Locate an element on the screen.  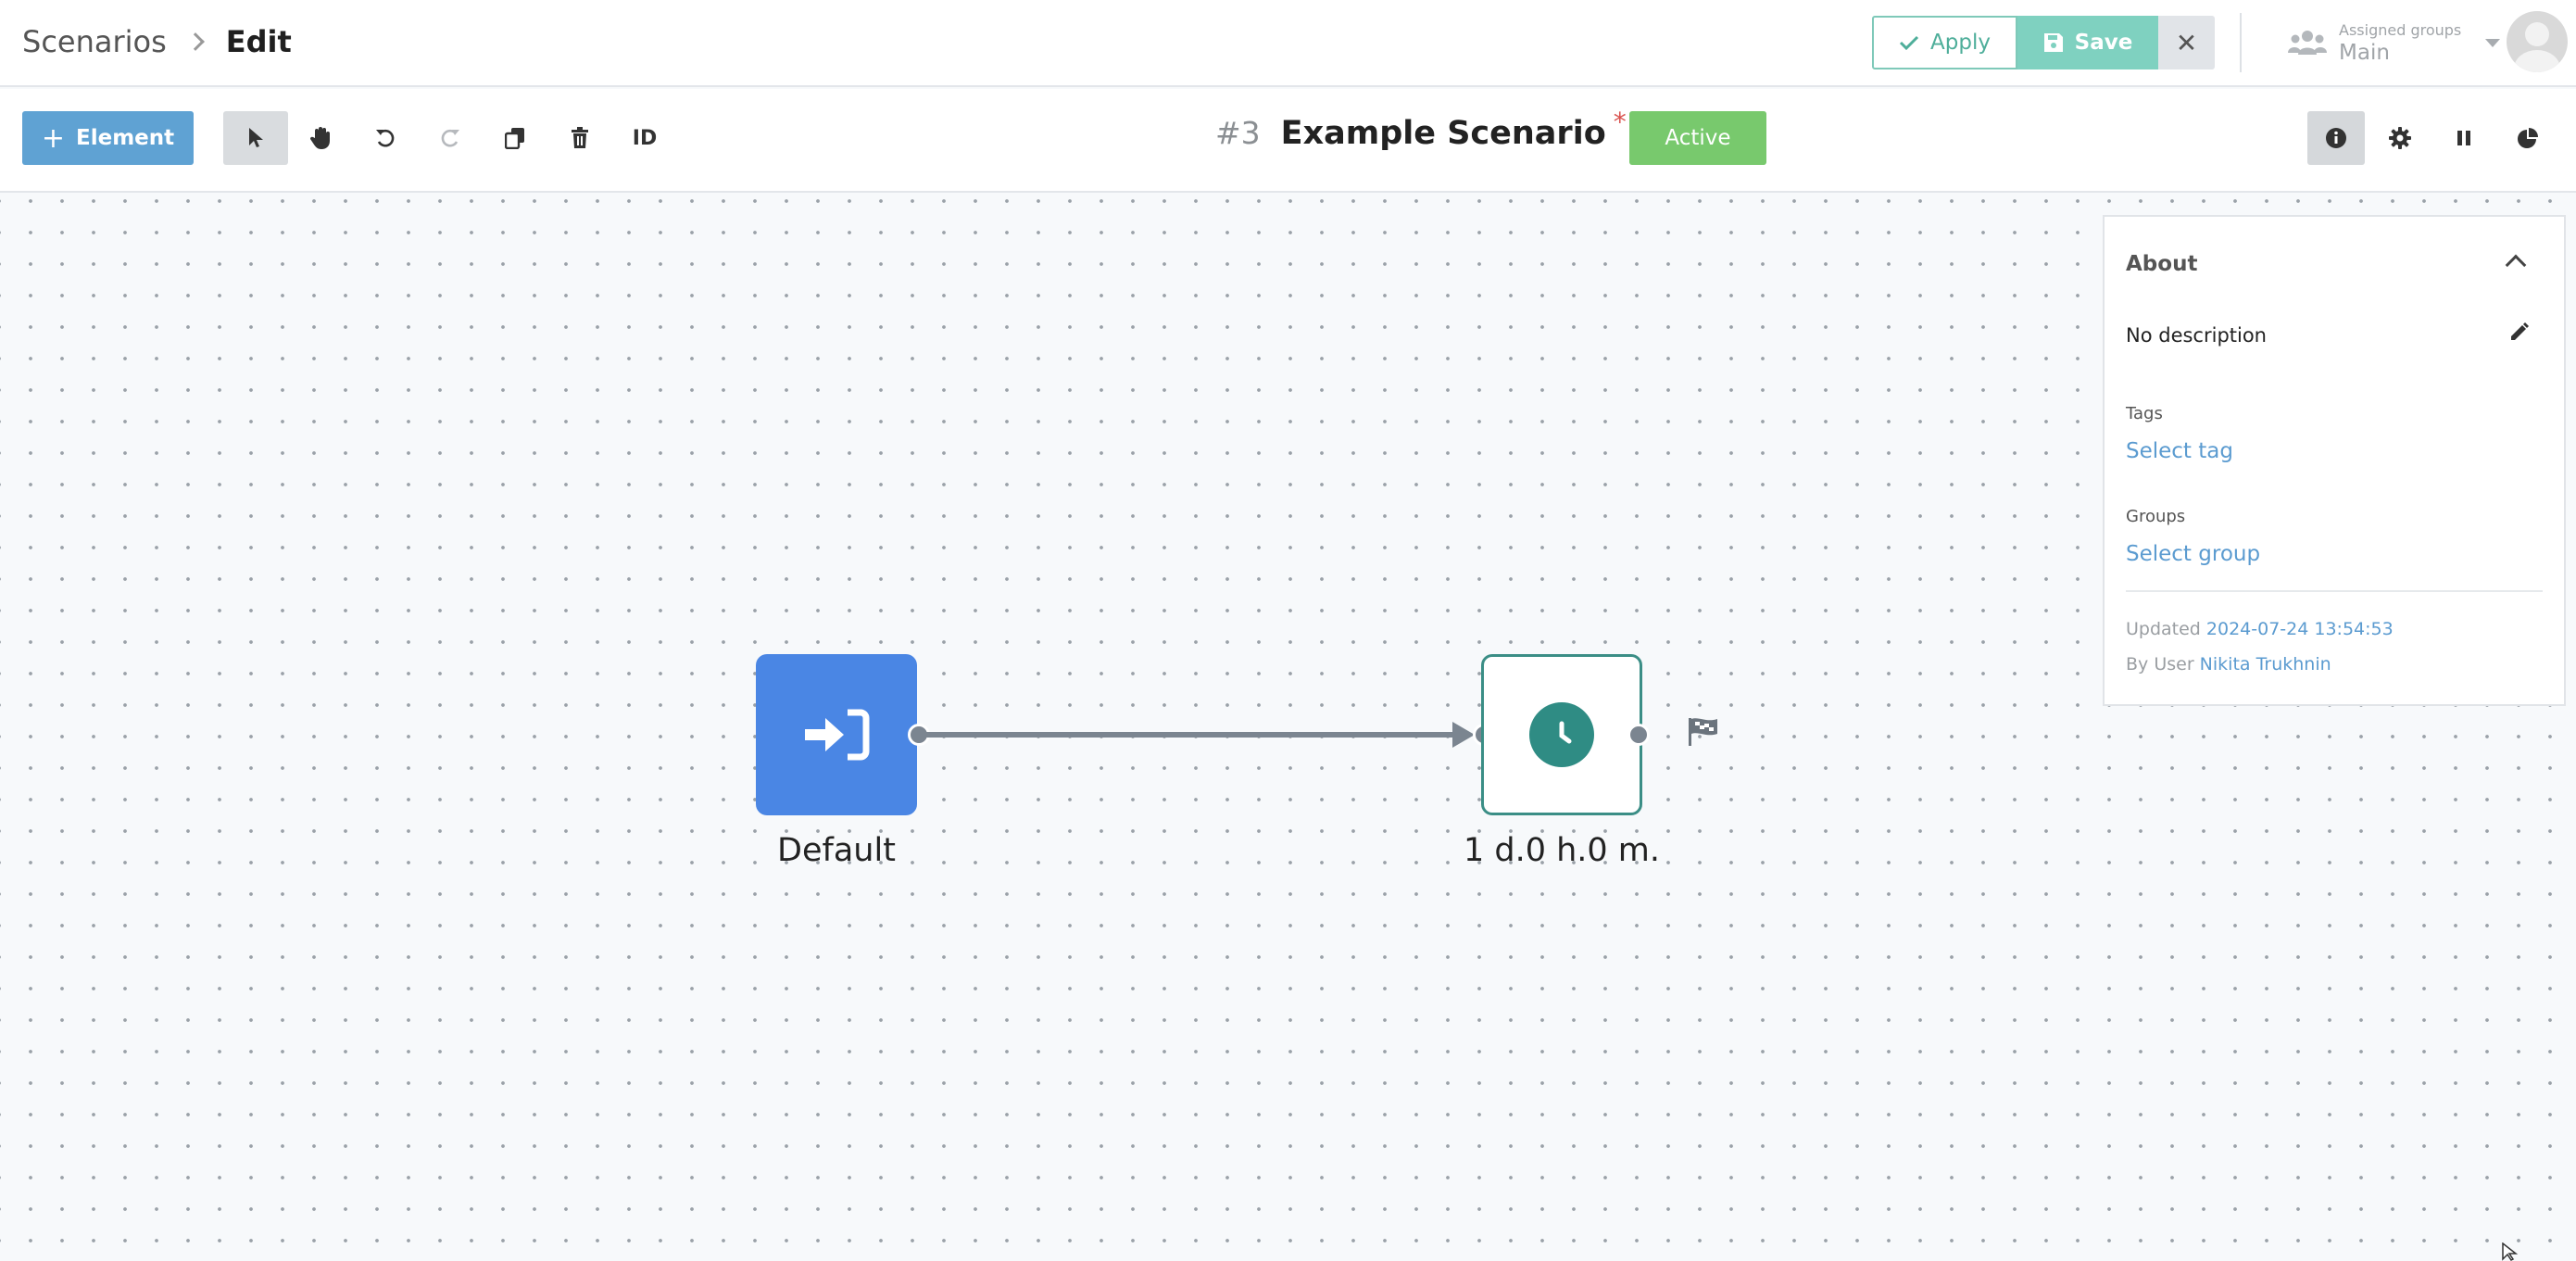
header-divider is located at coordinates (2241, 42).